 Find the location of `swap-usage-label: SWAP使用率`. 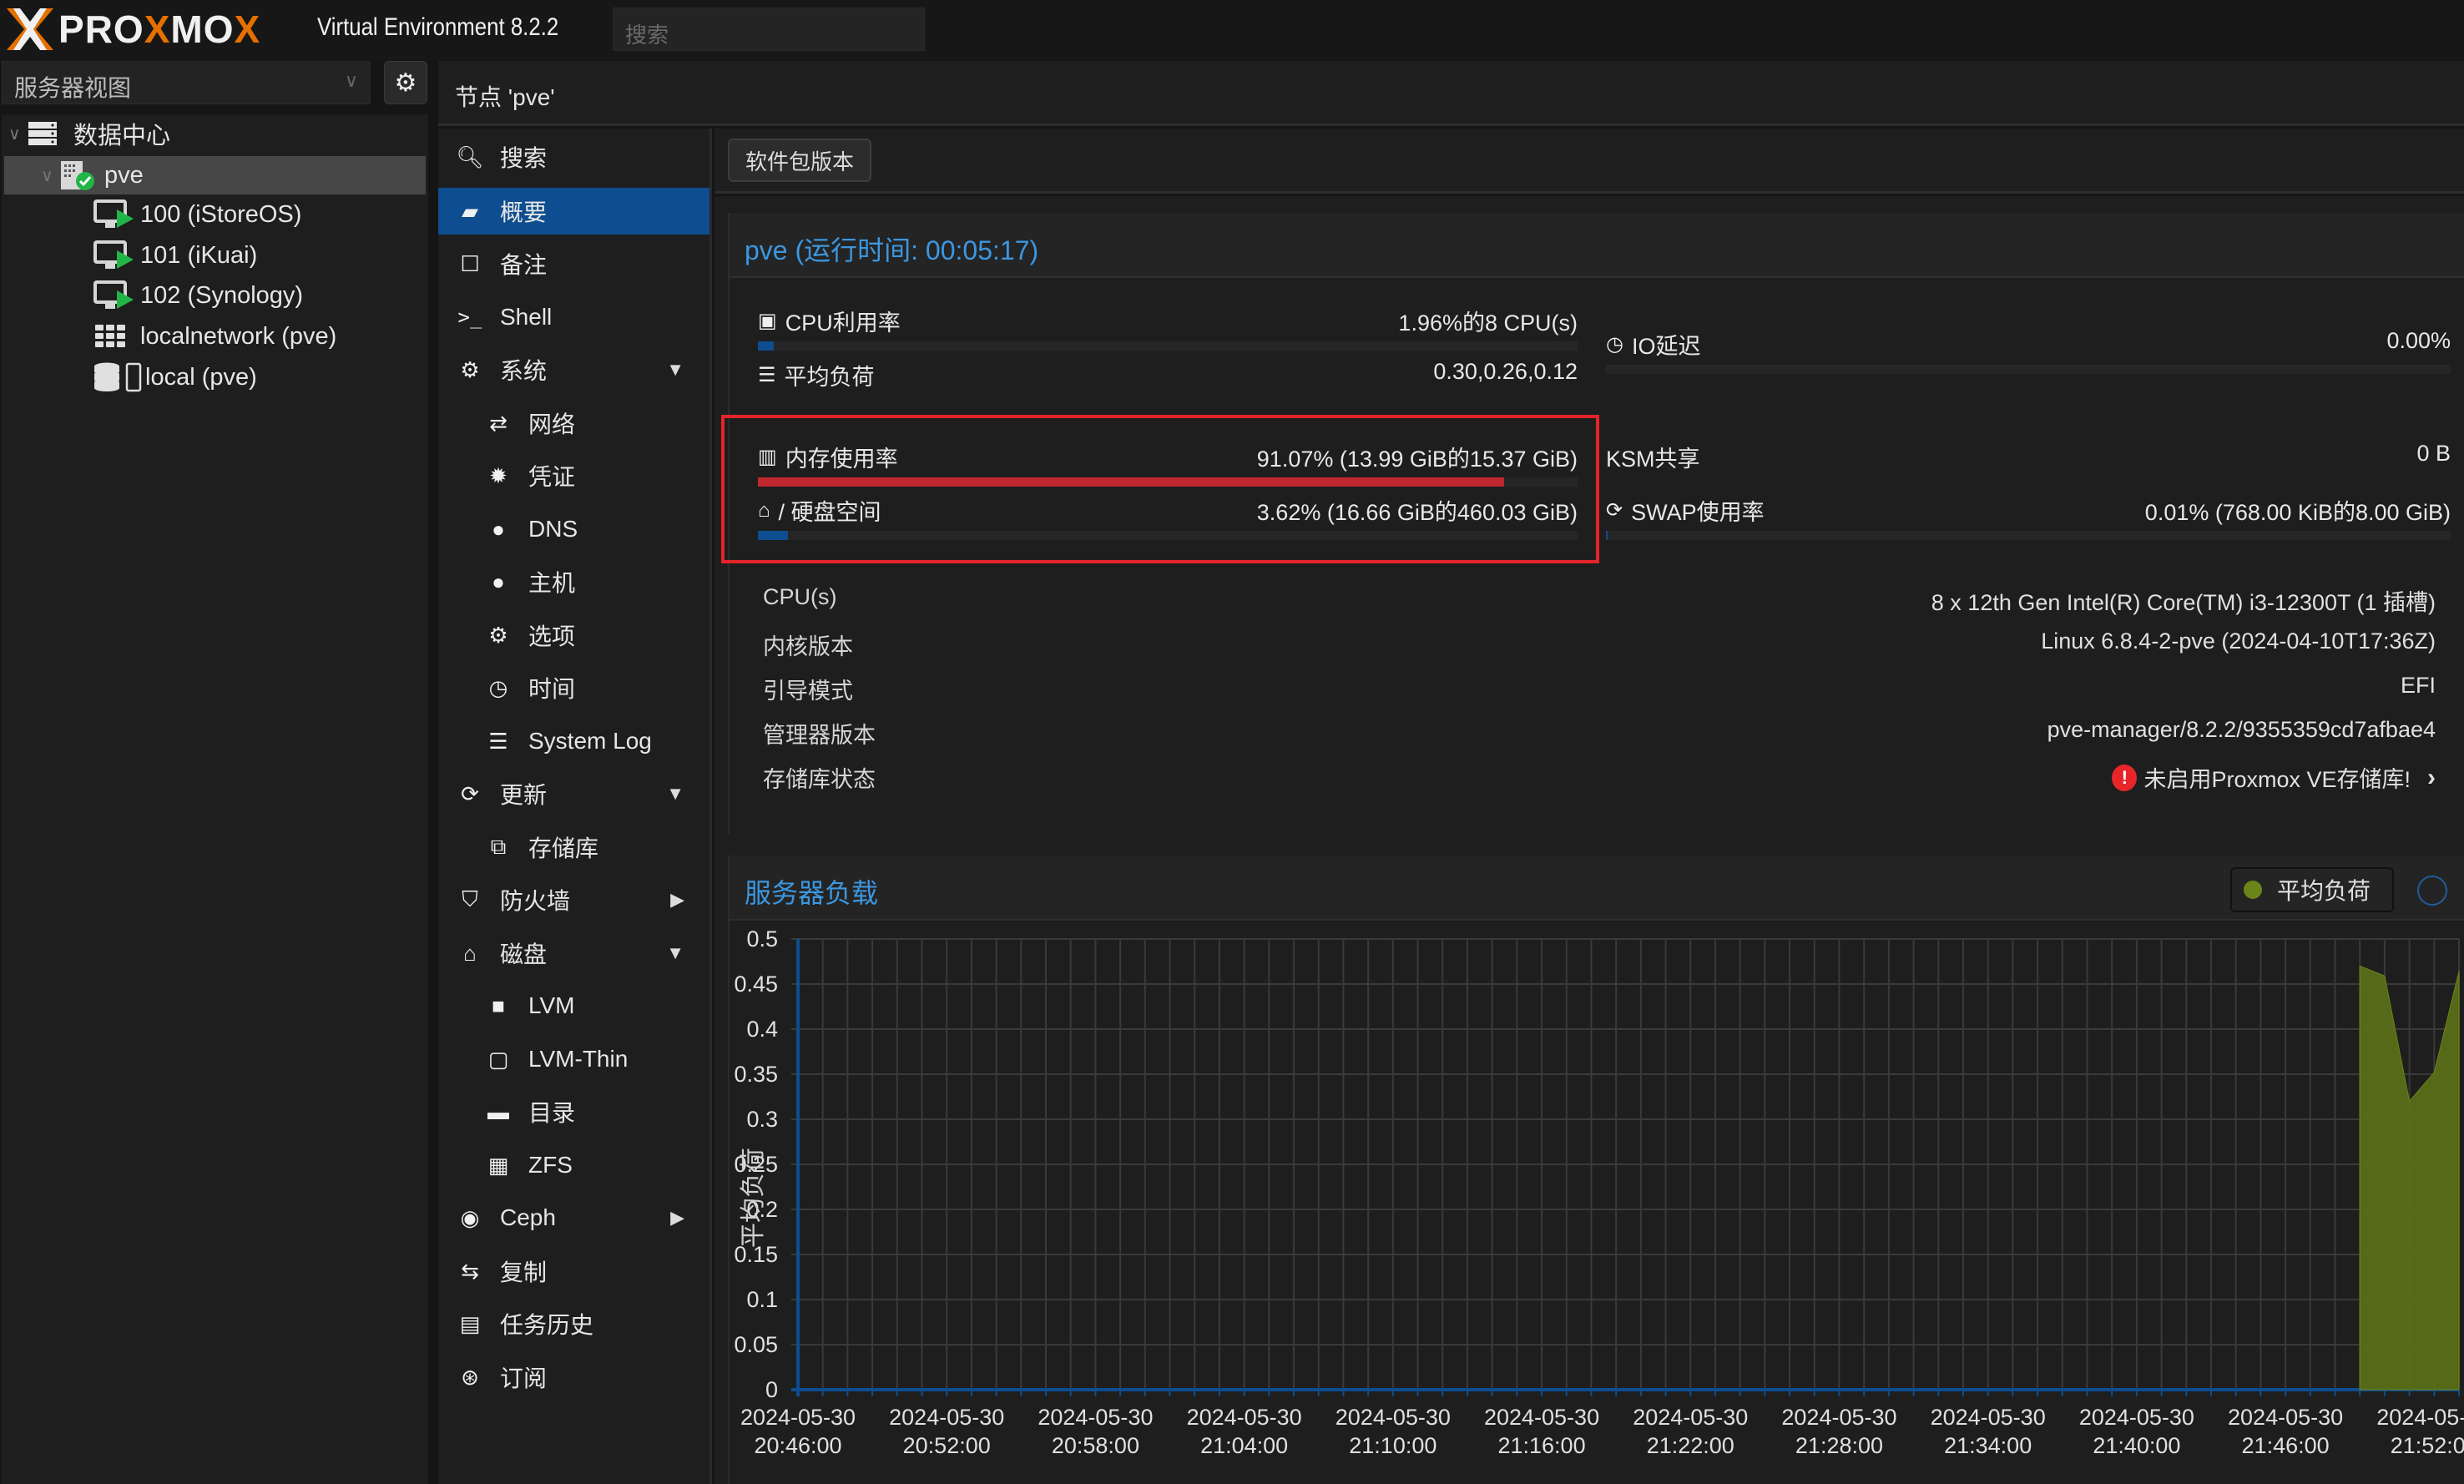

swap-usage-label: SWAP使用率 is located at coordinates (1698, 512).